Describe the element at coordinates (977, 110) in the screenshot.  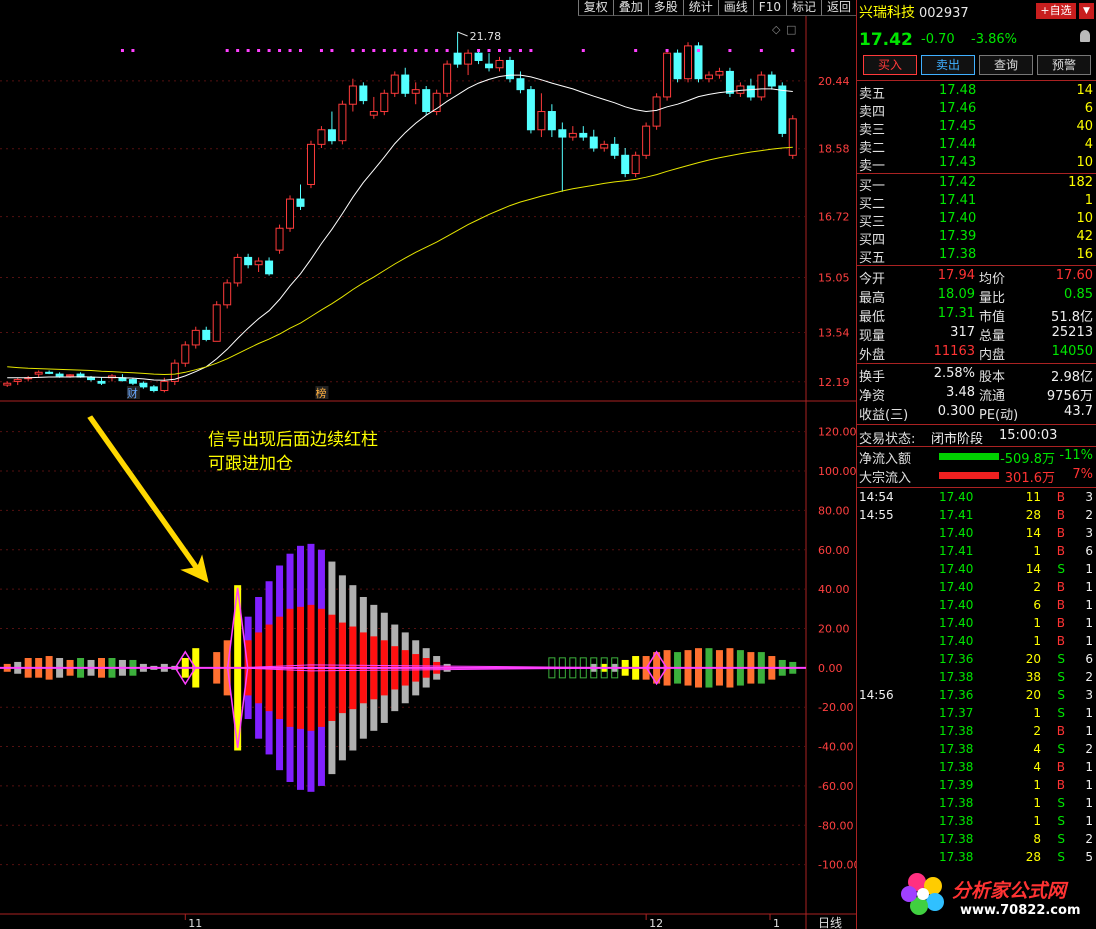
I see `ask-row: 卖四 17.46 6` at that location.